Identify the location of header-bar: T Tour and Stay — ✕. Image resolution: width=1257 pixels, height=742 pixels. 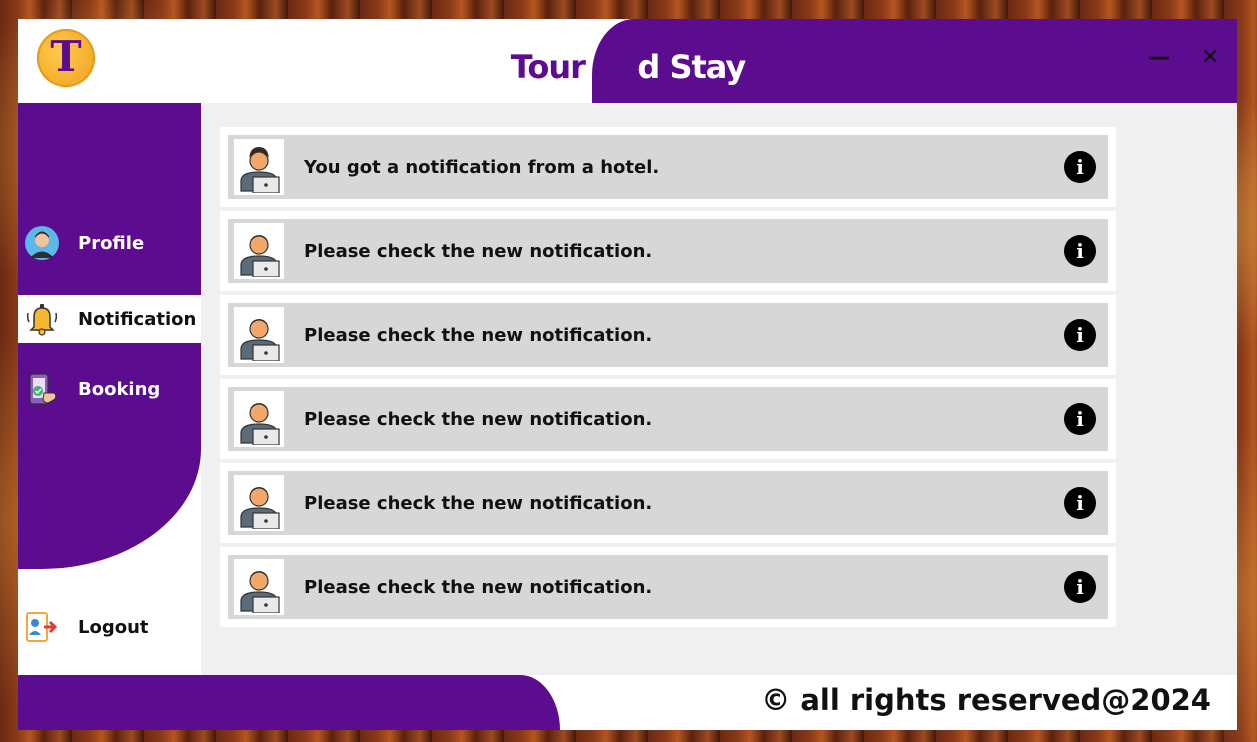
(627, 61).